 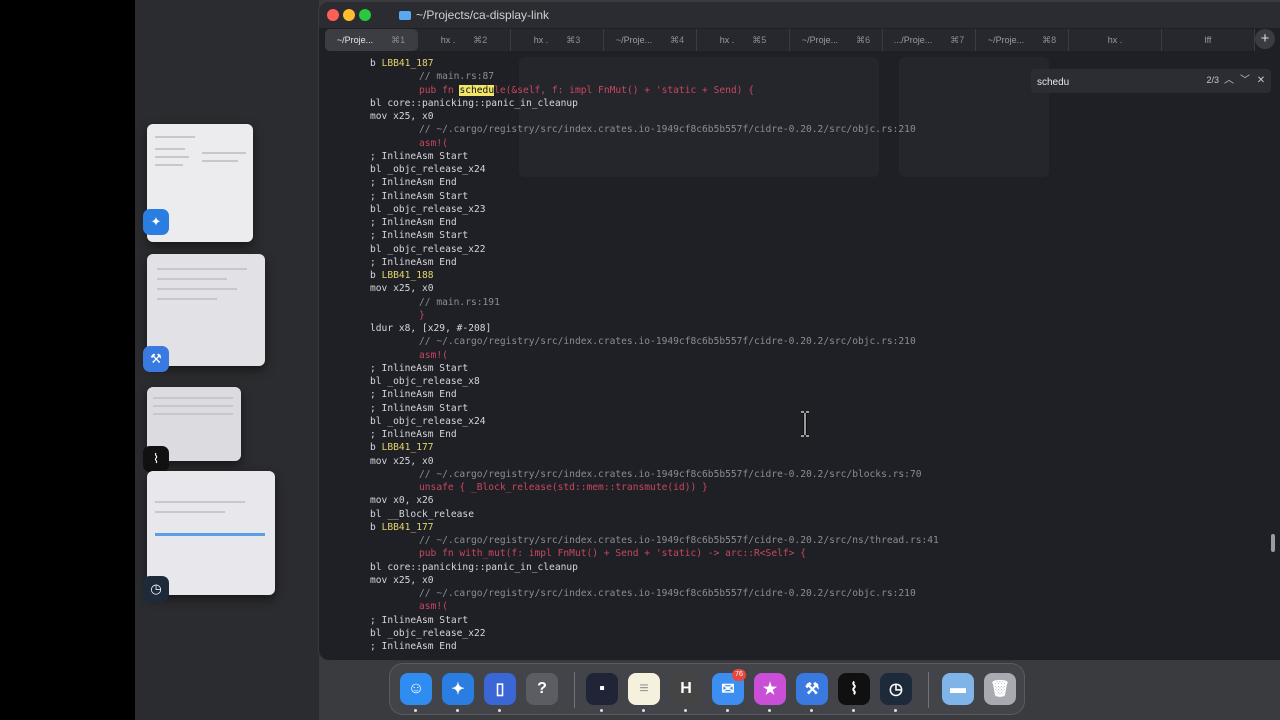 I want to click on help-app-icon: ?, so click(x=542, y=689).